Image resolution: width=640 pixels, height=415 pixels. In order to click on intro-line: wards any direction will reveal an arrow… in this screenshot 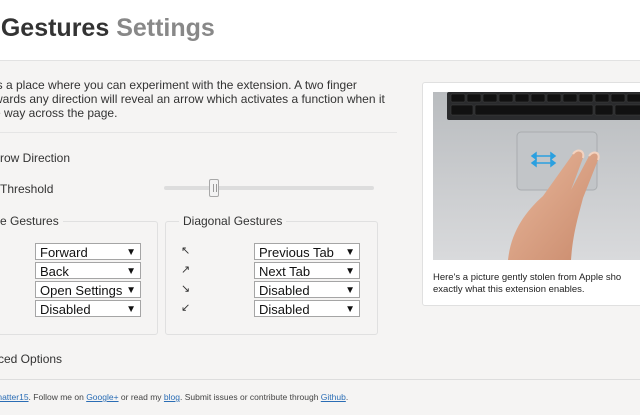, I will do `click(192, 99)`.